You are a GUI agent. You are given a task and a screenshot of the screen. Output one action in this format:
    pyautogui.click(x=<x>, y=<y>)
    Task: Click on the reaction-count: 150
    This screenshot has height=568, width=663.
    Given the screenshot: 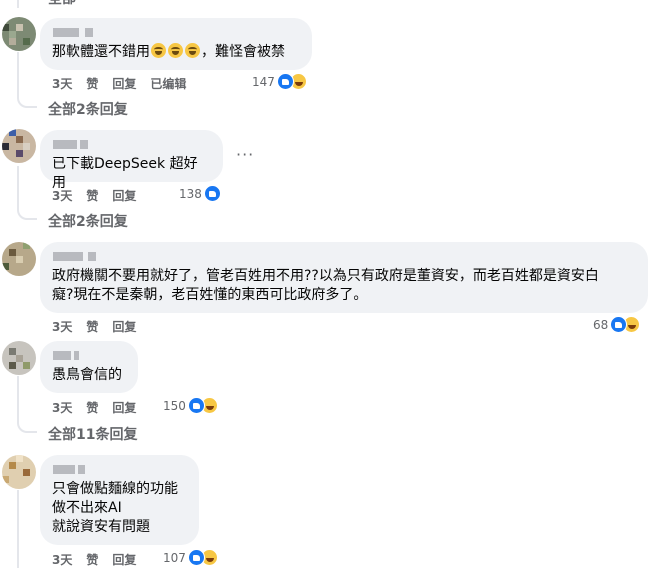 What is the action you would take?
    pyautogui.click(x=174, y=405)
    